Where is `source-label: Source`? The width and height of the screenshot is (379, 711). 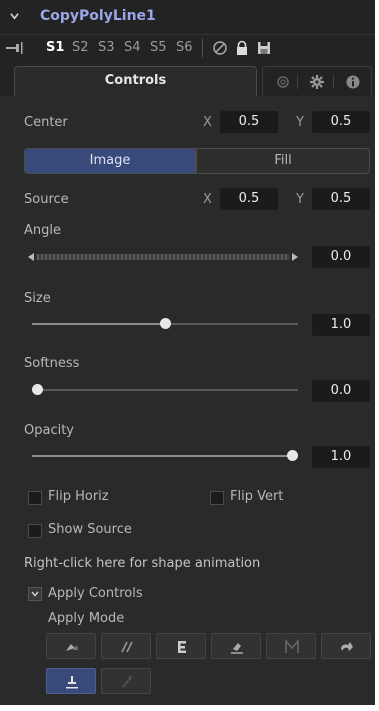
source-label: Source is located at coordinates (46, 199).